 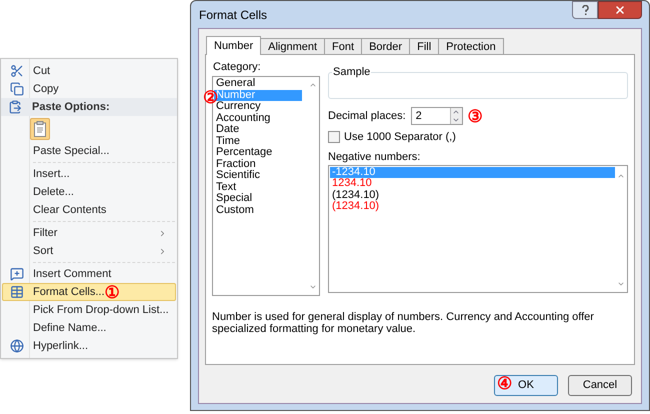 I want to click on comment-icon, so click(x=17, y=274).